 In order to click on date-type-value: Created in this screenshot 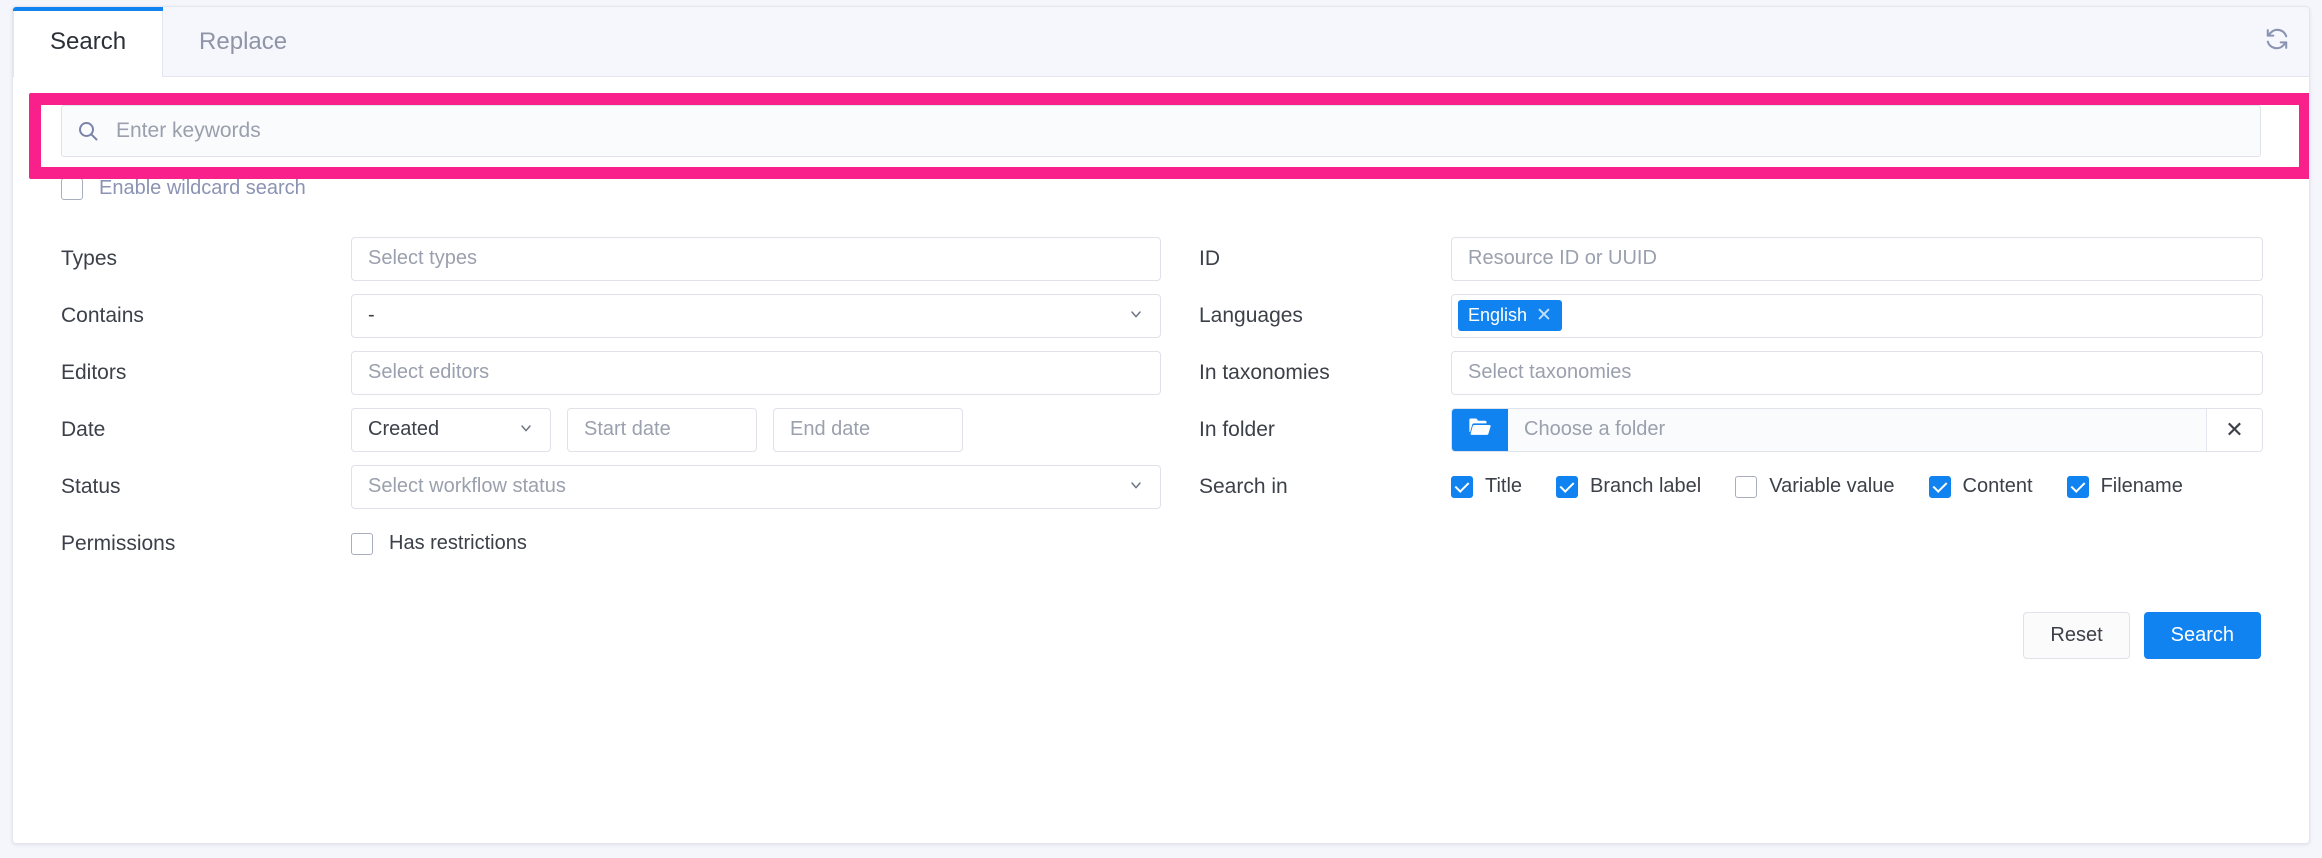, I will do `click(404, 429)`.